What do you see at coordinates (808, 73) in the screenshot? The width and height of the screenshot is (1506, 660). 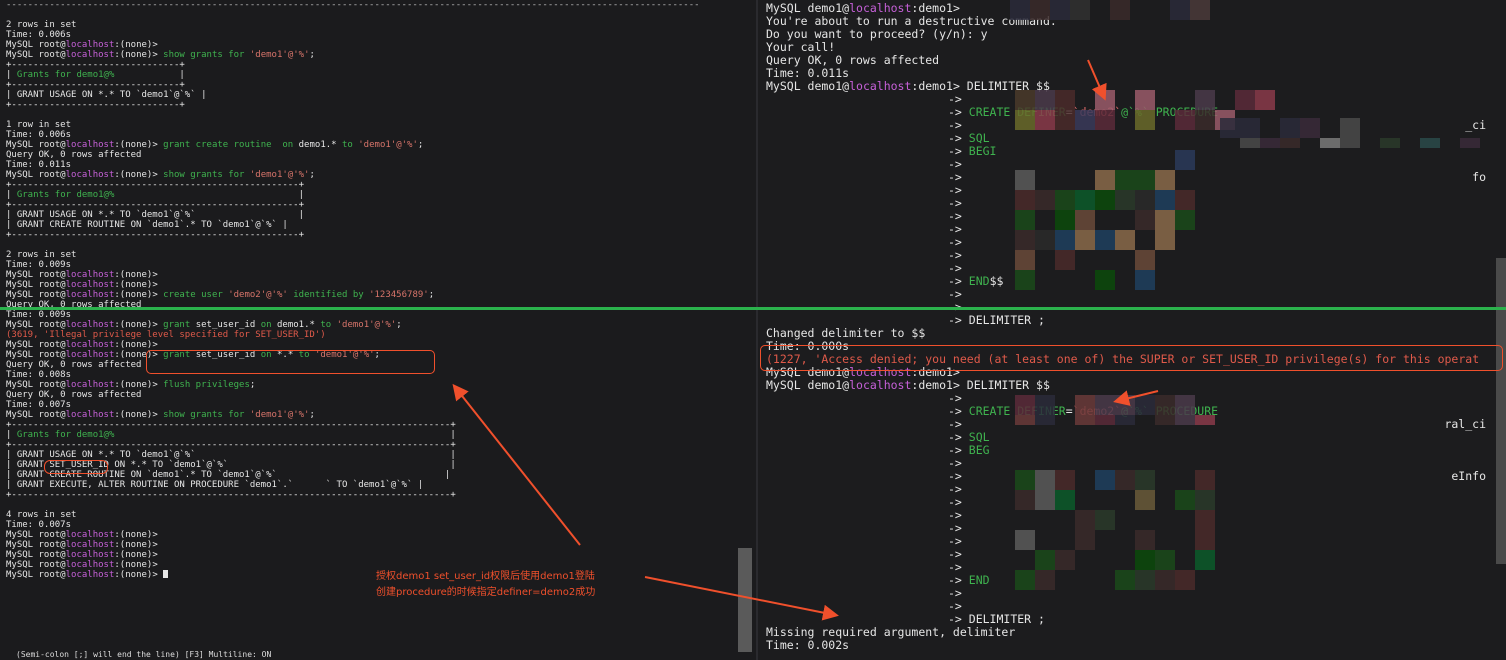 I see `line-segment: Time: 0.011s` at bounding box center [808, 73].